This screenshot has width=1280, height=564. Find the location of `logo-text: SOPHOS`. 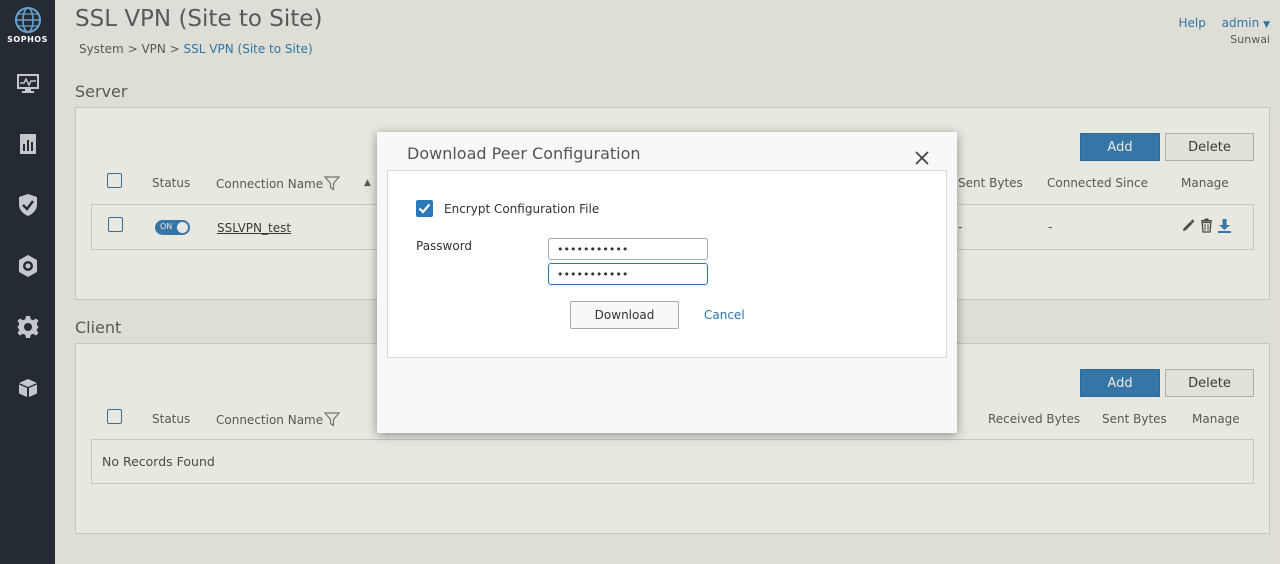

logo-text: SOPHOS is located at coordinates (27, 39).